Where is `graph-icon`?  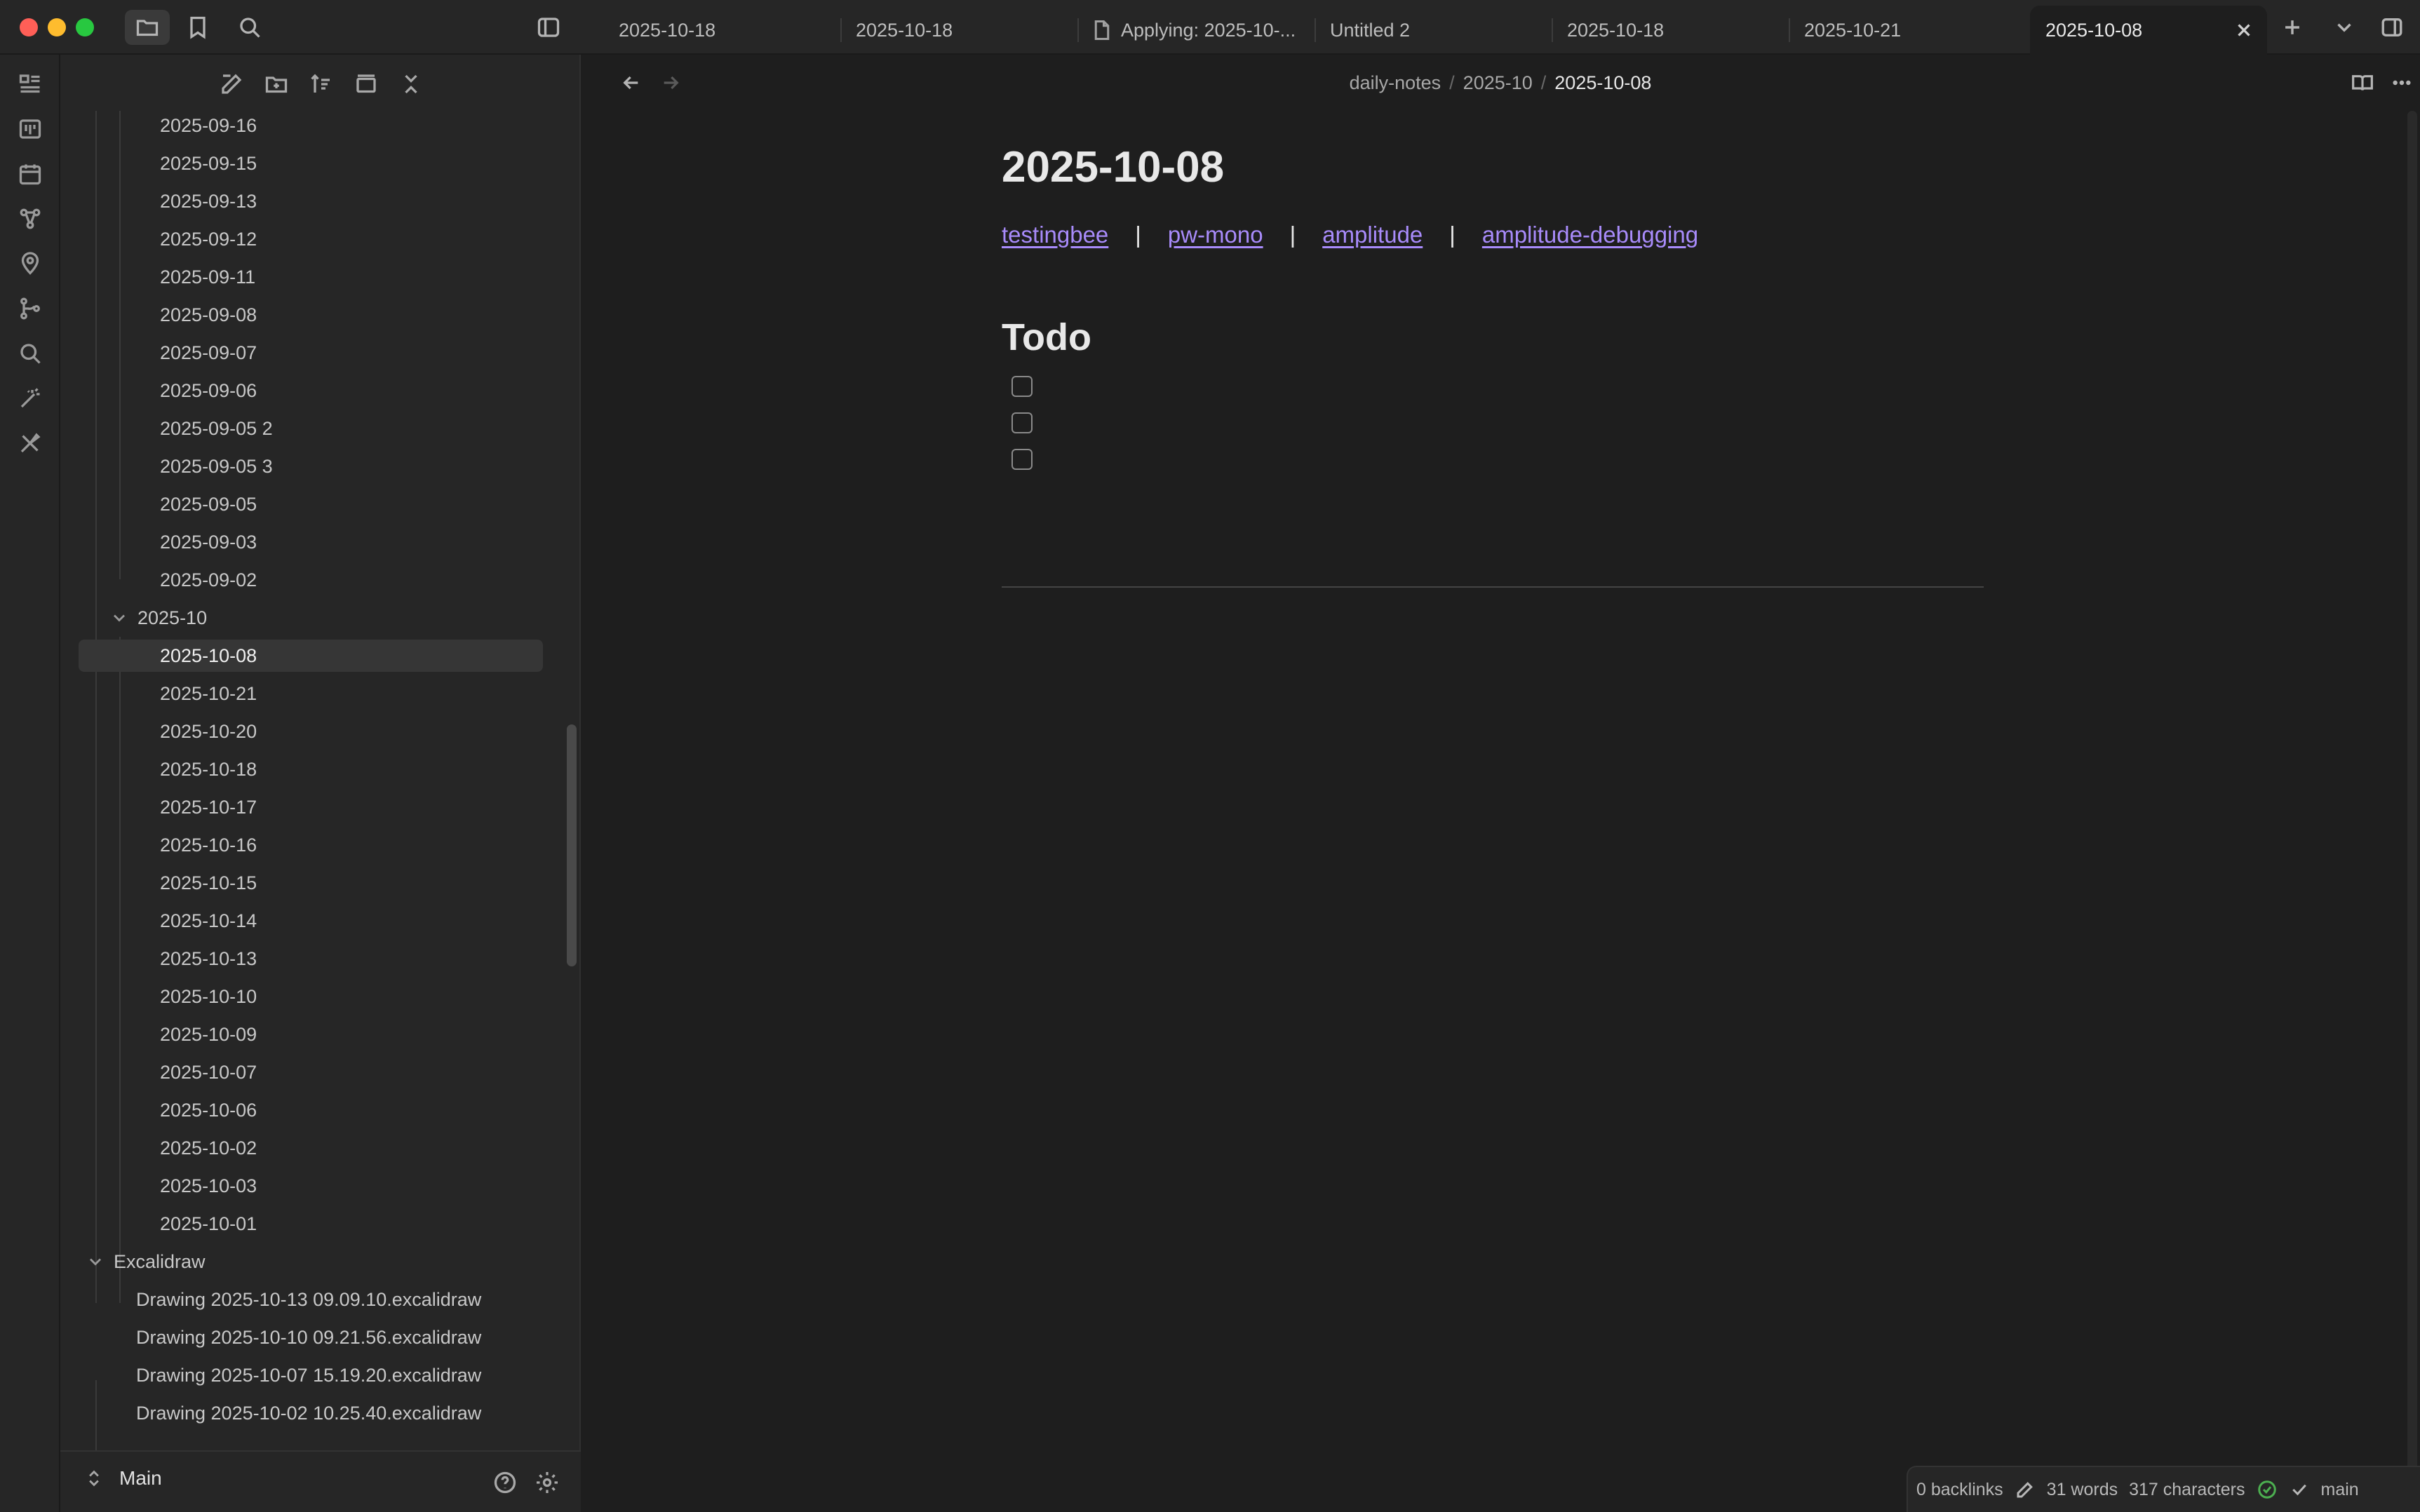
graph-icon is located at coordinates (30, 218).